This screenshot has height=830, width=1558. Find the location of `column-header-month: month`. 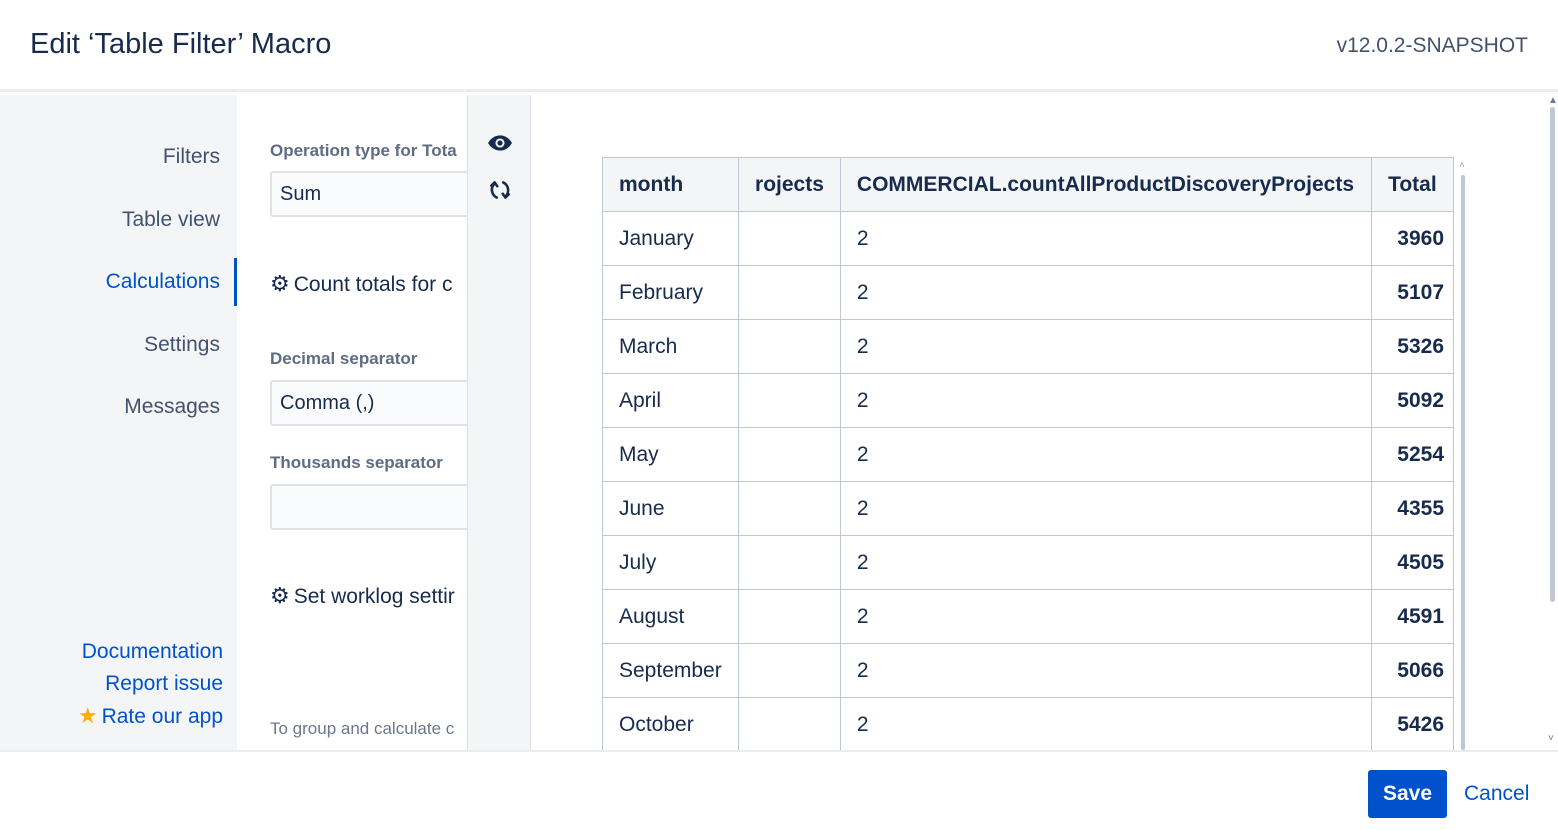

column-header-month: month is located at coordinates (671, 184).